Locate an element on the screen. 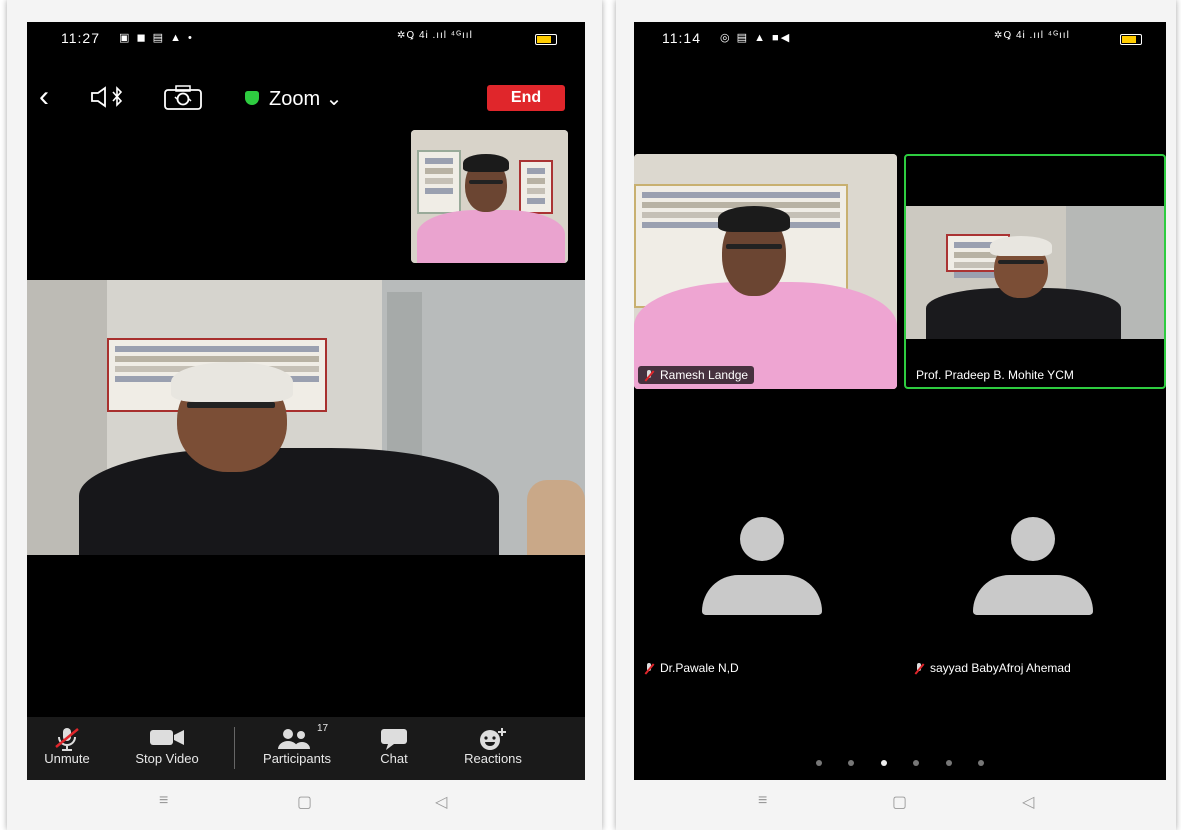 This screenshot has height=830, width=1181. speaker-bluetooth-icon is located at coordinates (109, 99).